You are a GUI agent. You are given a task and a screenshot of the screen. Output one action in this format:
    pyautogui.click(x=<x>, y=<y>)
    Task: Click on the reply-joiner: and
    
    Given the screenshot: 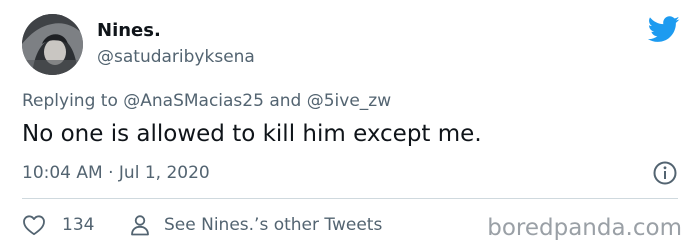 What is the action you would take?
    pyautogui.click(x=285, y=101)
    